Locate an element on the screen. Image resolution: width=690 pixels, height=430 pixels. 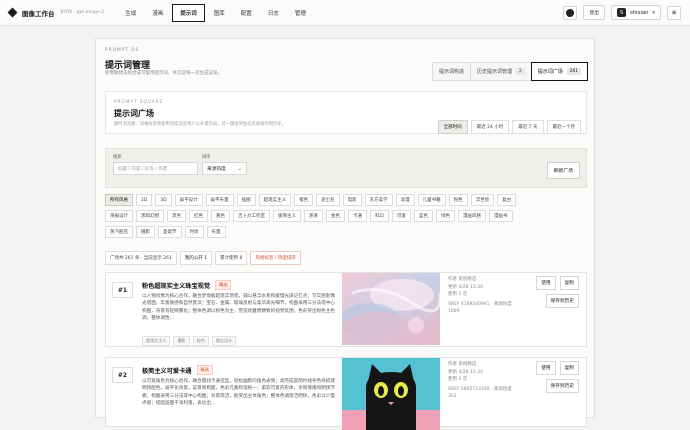
style-tag: 儿童书籍 is located at coordinates (431, 200).